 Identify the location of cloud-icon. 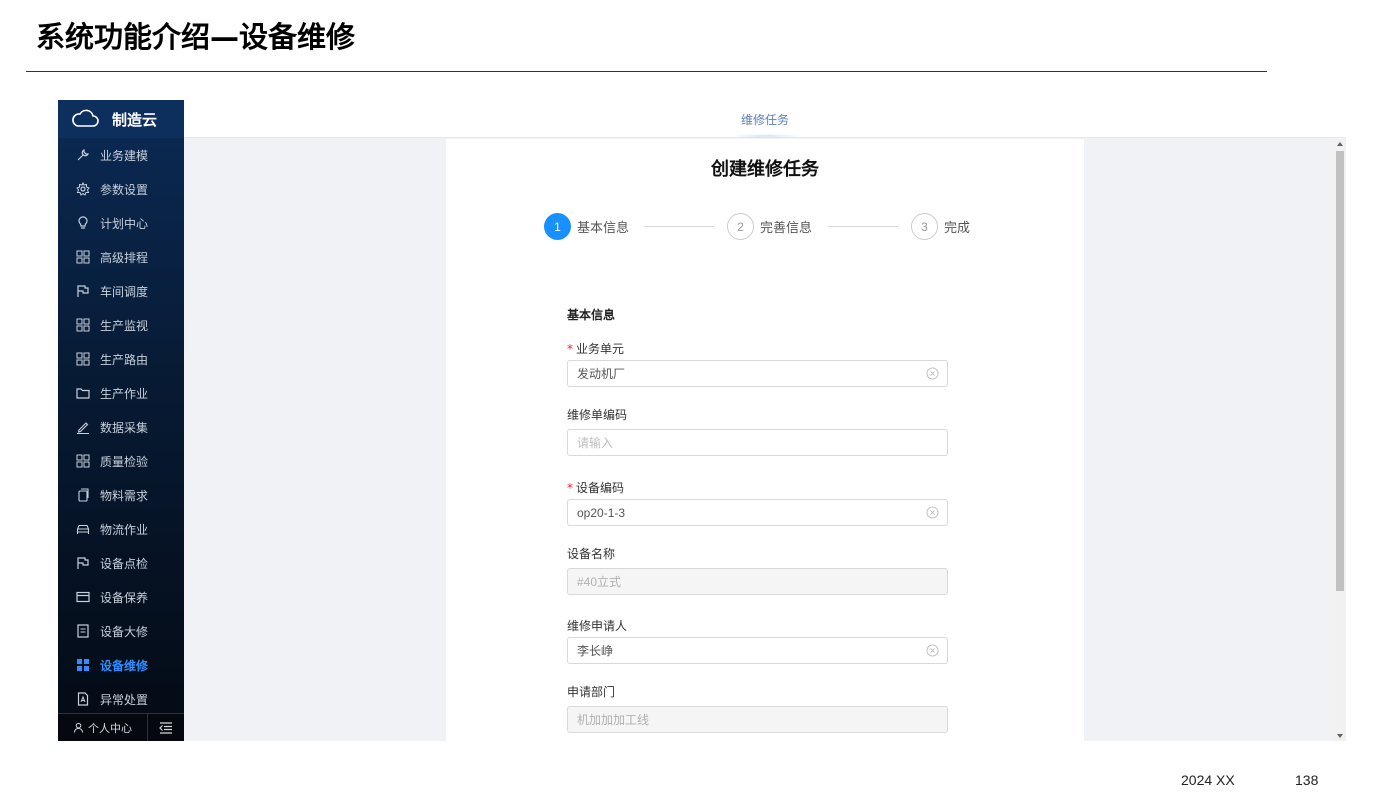
(85, 118).